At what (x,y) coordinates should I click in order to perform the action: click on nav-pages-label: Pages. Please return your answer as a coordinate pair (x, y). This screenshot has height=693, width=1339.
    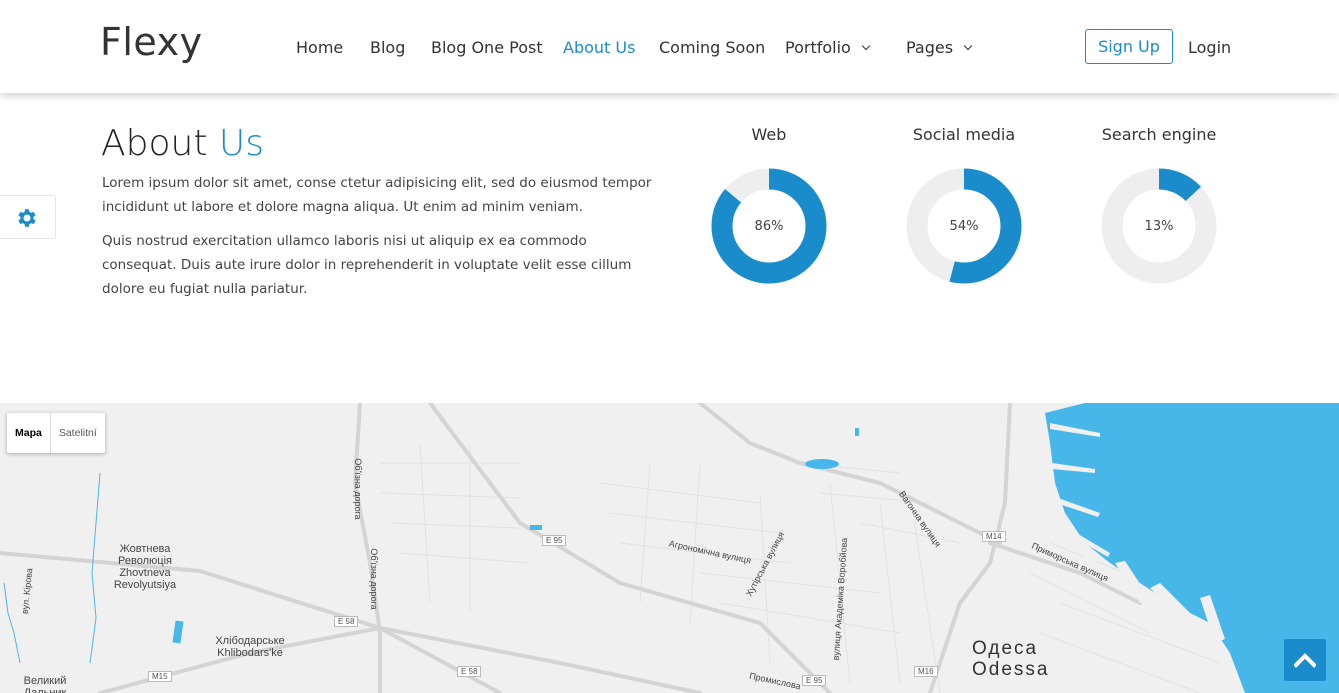
    Looking at the image, I should click on (930, 47).